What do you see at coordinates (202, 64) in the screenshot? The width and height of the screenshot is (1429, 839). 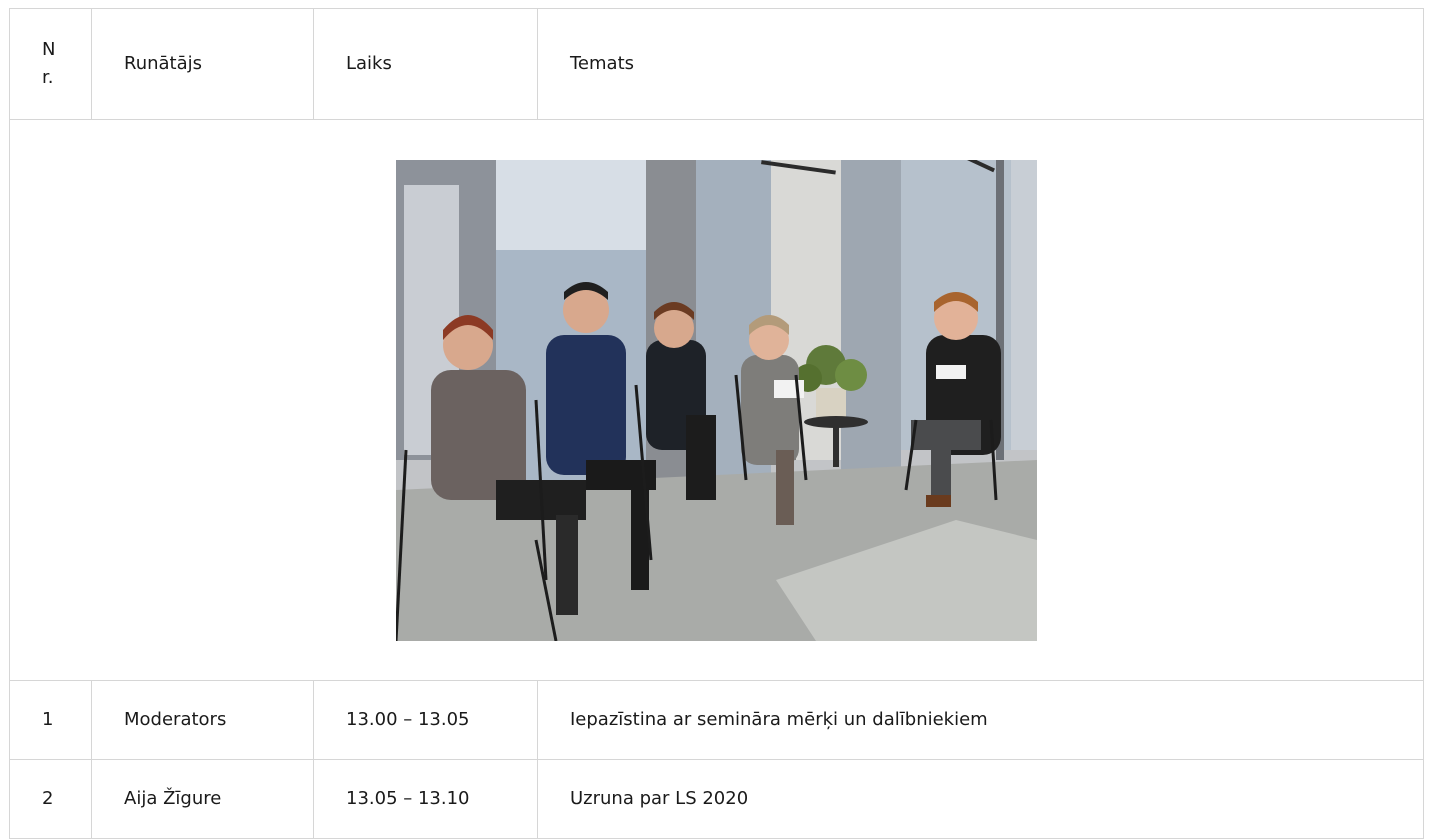 I see `header-speaker: Runātājs` at bounding box center [202, 64].